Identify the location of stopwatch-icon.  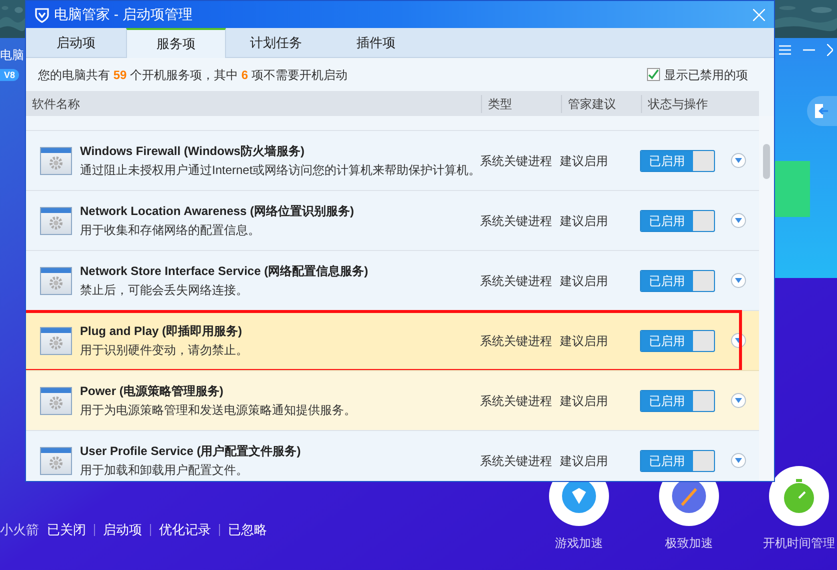
(799, 496).